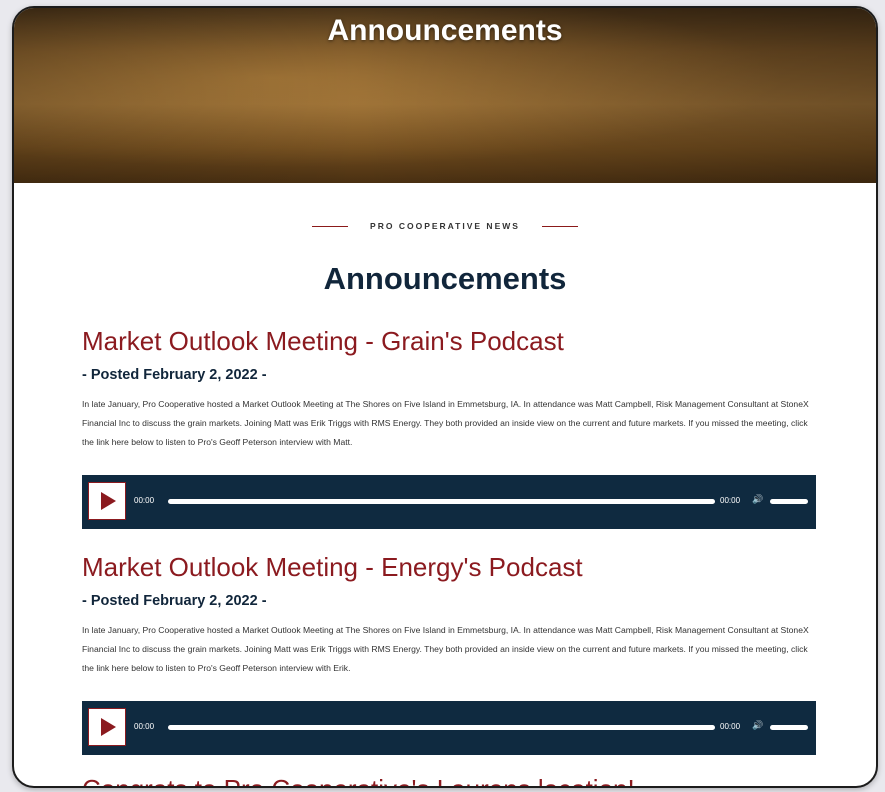 This screenshot has width=885, height=792. Describe the element at coordinates (559, 226) in the screenshot. I see `eyebrow-right-line` at that location.